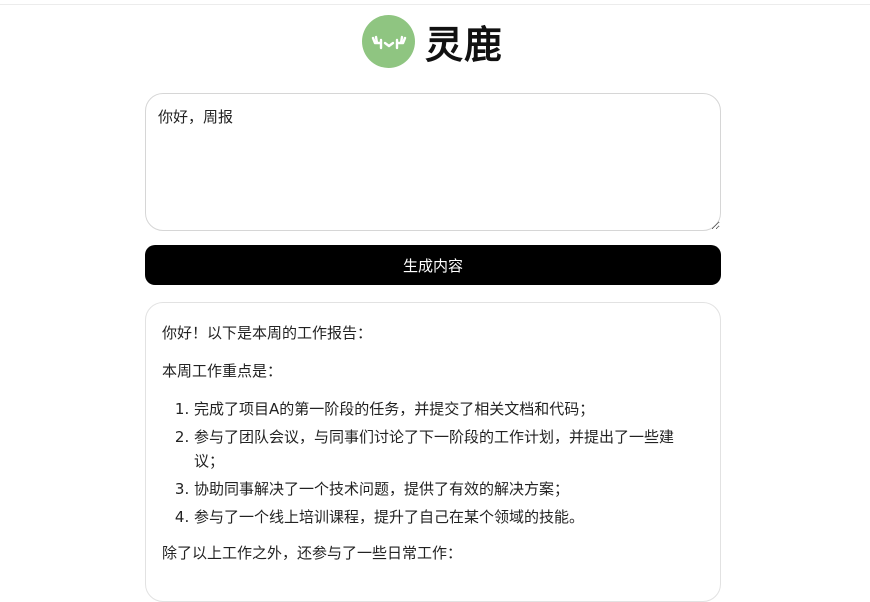 The width and height of the screenshot is (870, 602). What do you see at coordinates (433, 265) in the screenshot?
I see `generate-content-button: 生成内容` at bounding box center [433, 265].